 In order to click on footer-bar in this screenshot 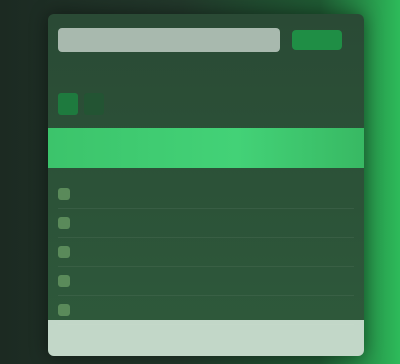, I will do `click(206, 338)`.